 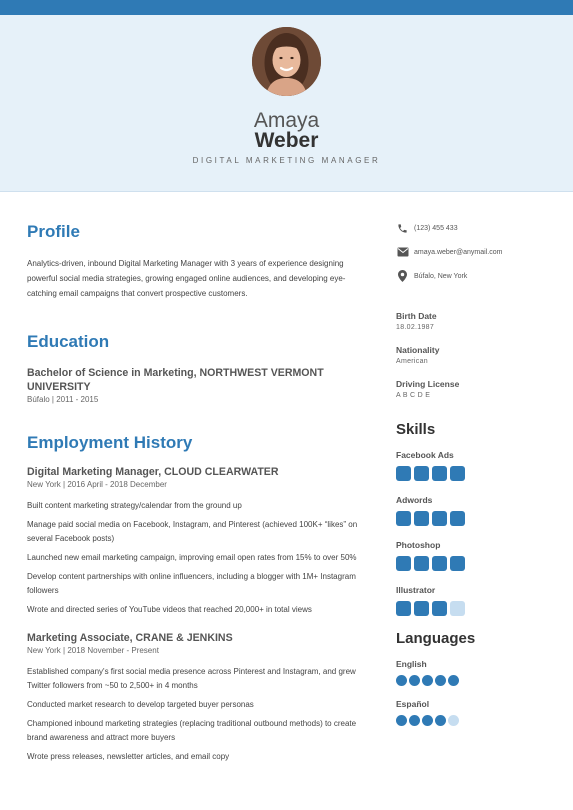 What do you see at coordinates (402, 252) in the screenshot?
I see `envelope-icon` at bounding box center [402, 252].